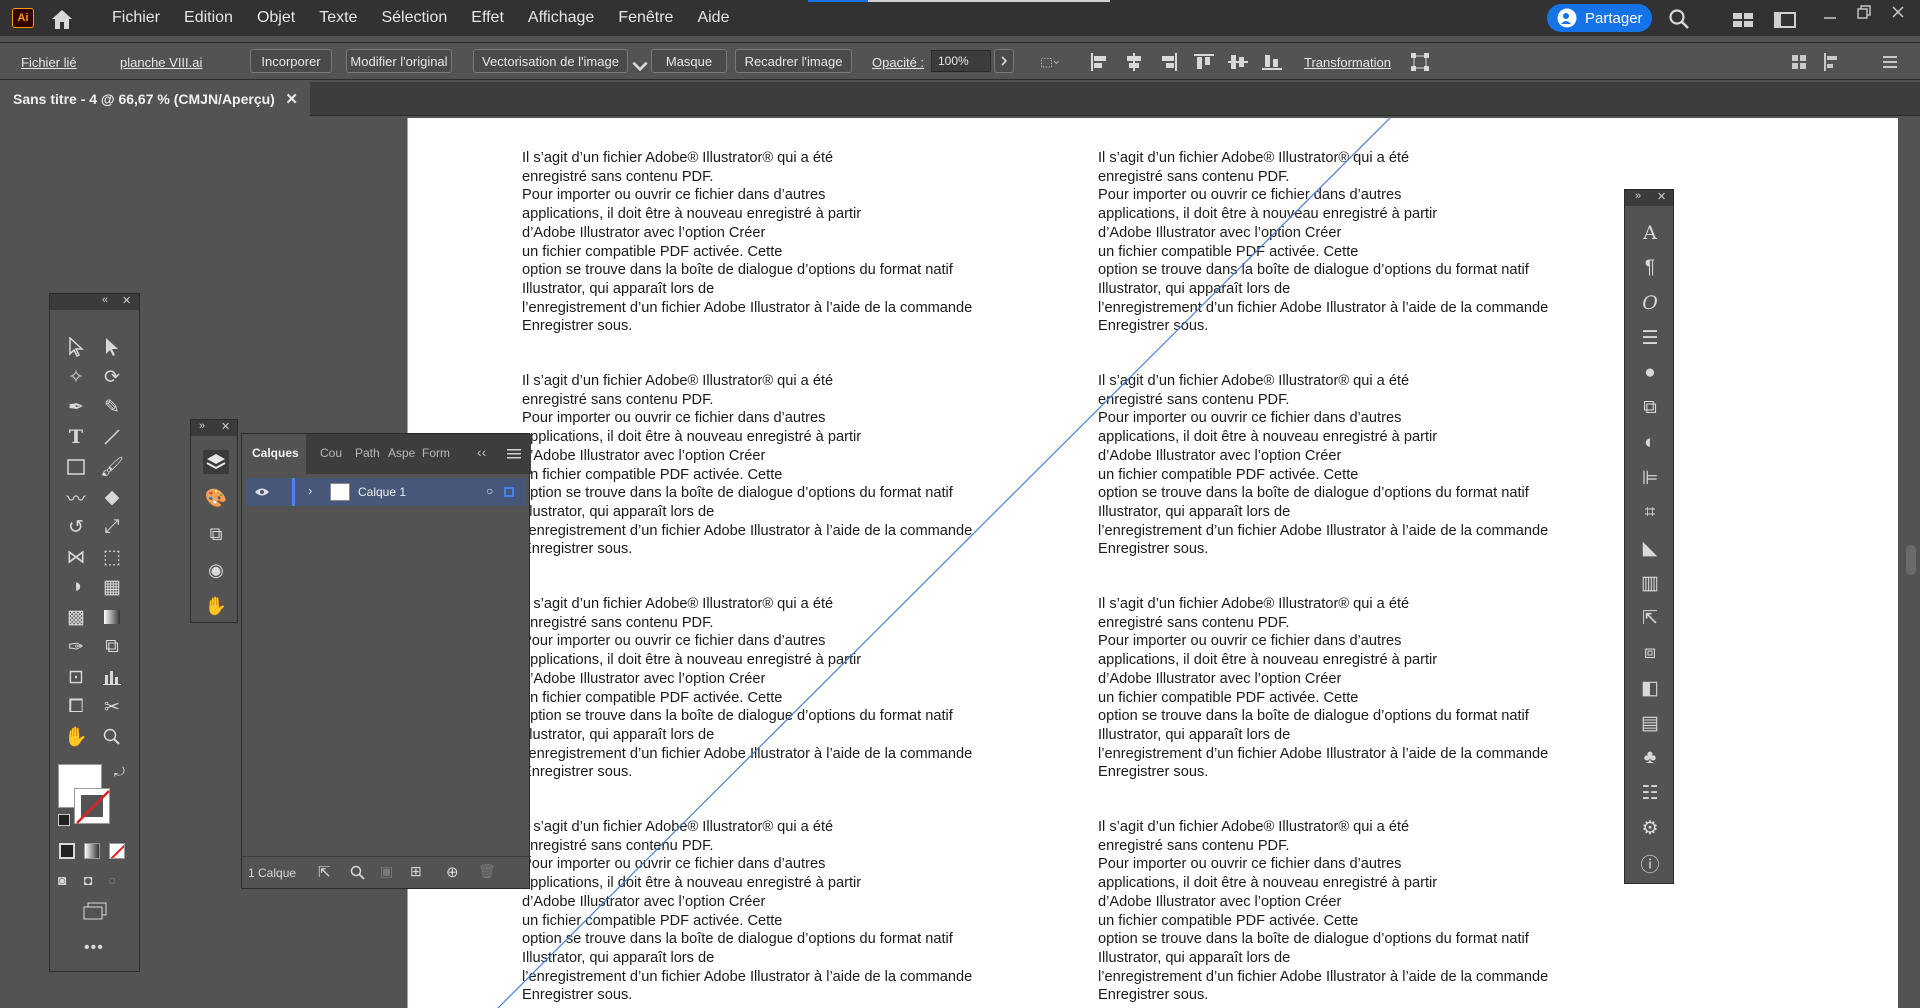  I want to click on menu-aide: Aide, so click(713, 18).